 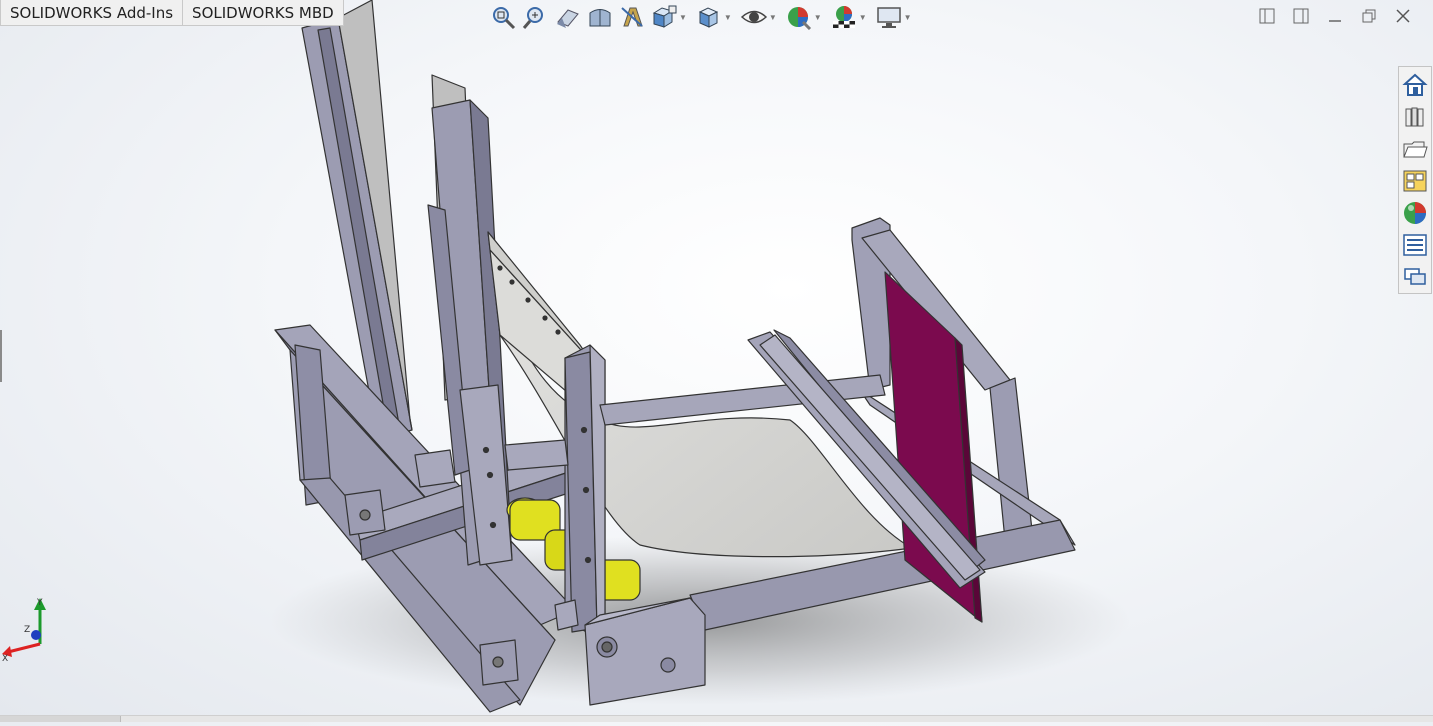 What do you see at coordinates (1415, 277) in the screenshot?
I see `forum-icon` at bounding box center [1415, 277].